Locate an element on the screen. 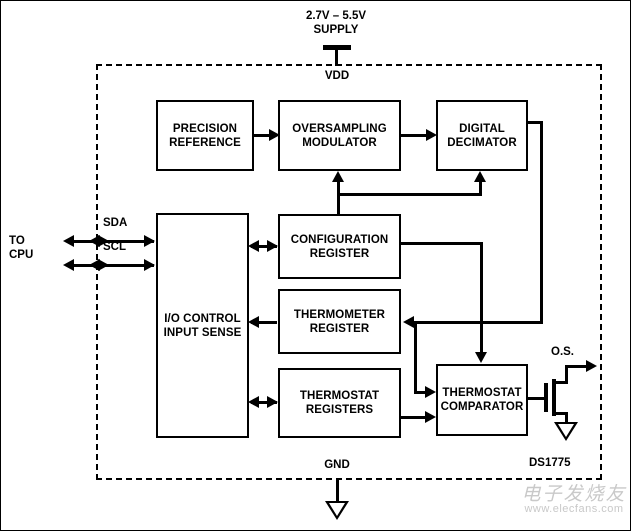 This screenshot has height=531, width=631. arrow-os-output is located at coordinates (591, 366).